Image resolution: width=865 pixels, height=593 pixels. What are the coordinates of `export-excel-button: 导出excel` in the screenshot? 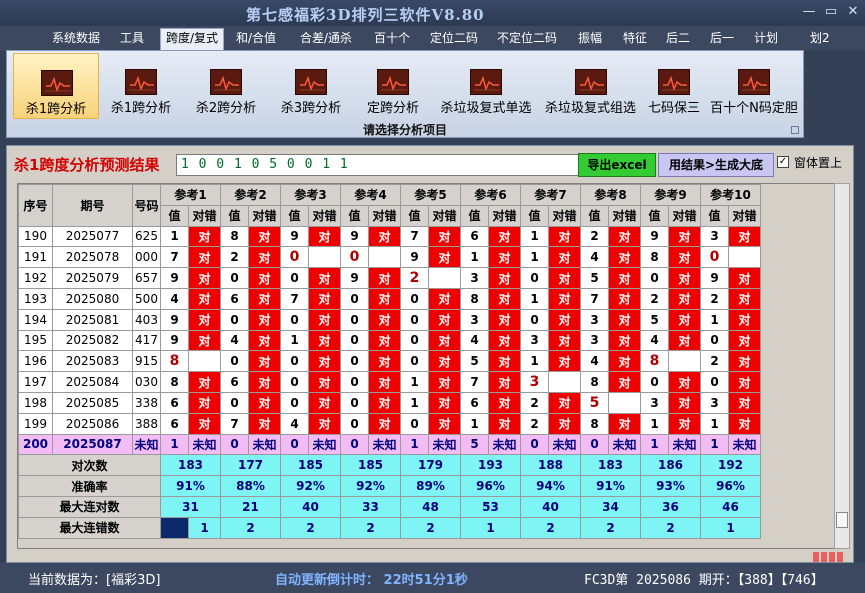 It's located at (617, 165).